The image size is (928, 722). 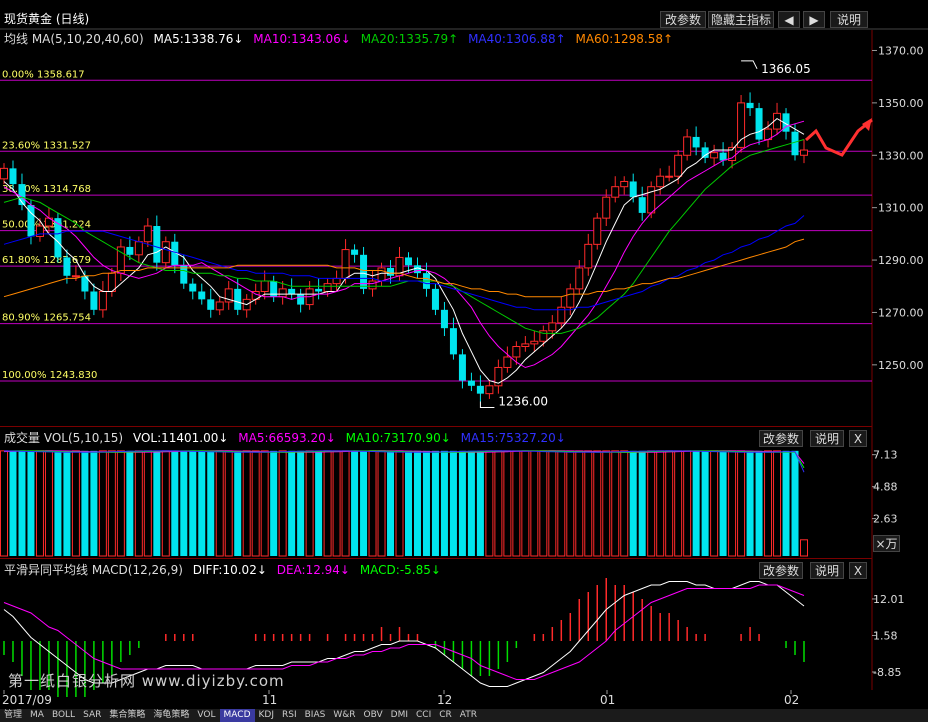 What do you see at coordinates (741, 19) in the screenshot?
I see `hide-indicator-button: 隐藏主指标` at bounding box center [741, 19].